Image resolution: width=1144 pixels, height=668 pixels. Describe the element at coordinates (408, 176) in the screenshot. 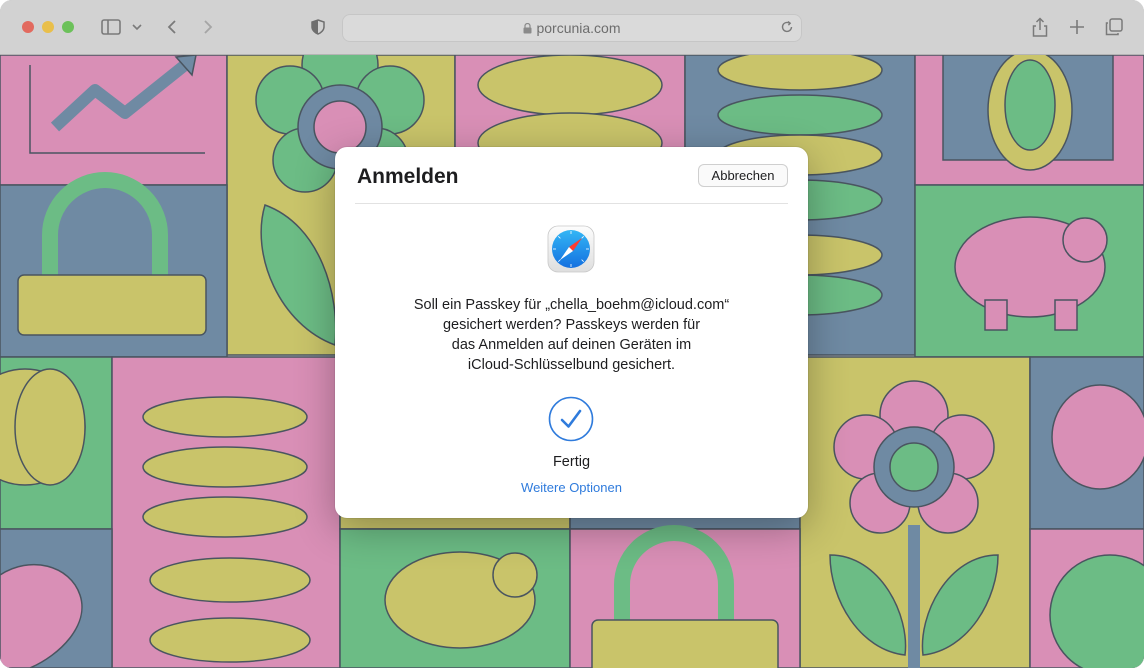

I see `dialog-title: Anmelden` at that location.